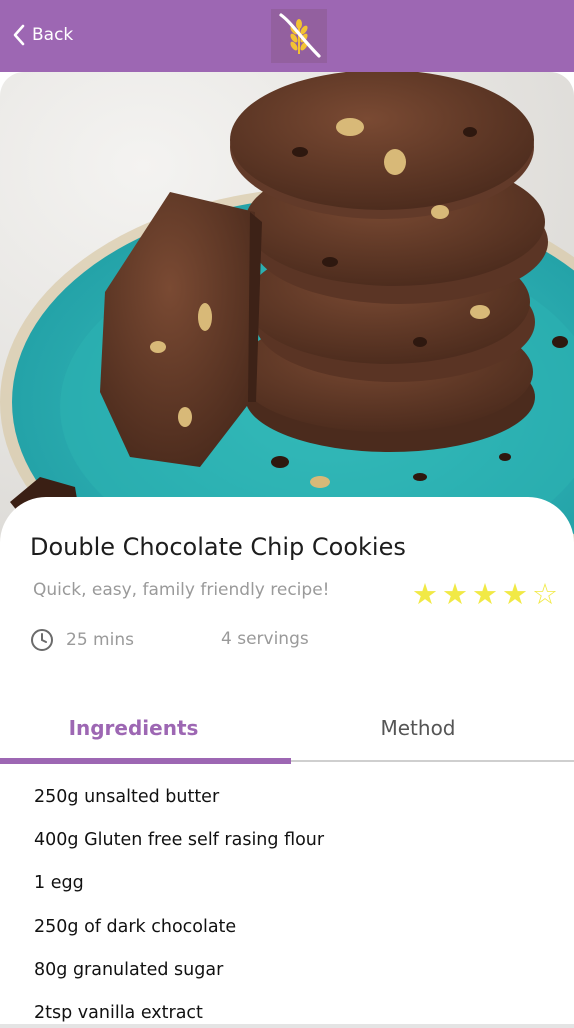  Describe the element at coordinates (545, 594) in the screenshot. I see `star-empty-icon: ☆` at that location.